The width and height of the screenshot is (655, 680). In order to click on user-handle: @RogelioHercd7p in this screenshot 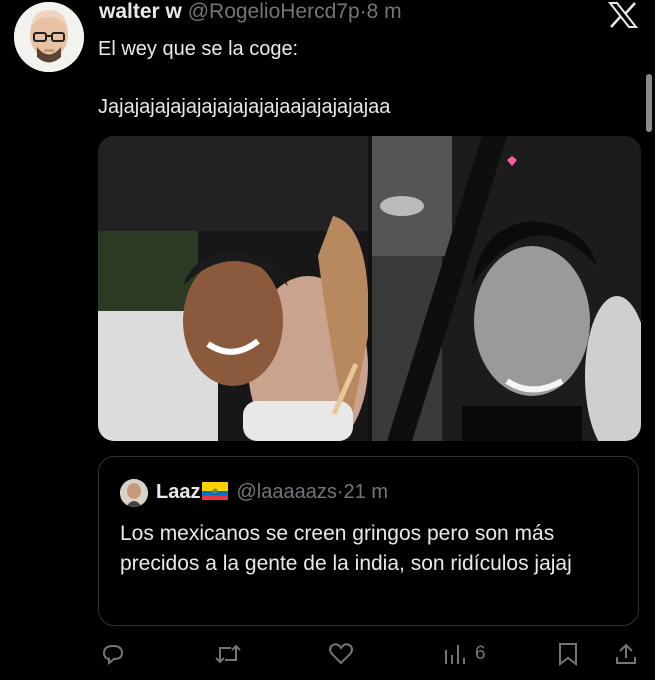, I will do `click(274, 11)`.